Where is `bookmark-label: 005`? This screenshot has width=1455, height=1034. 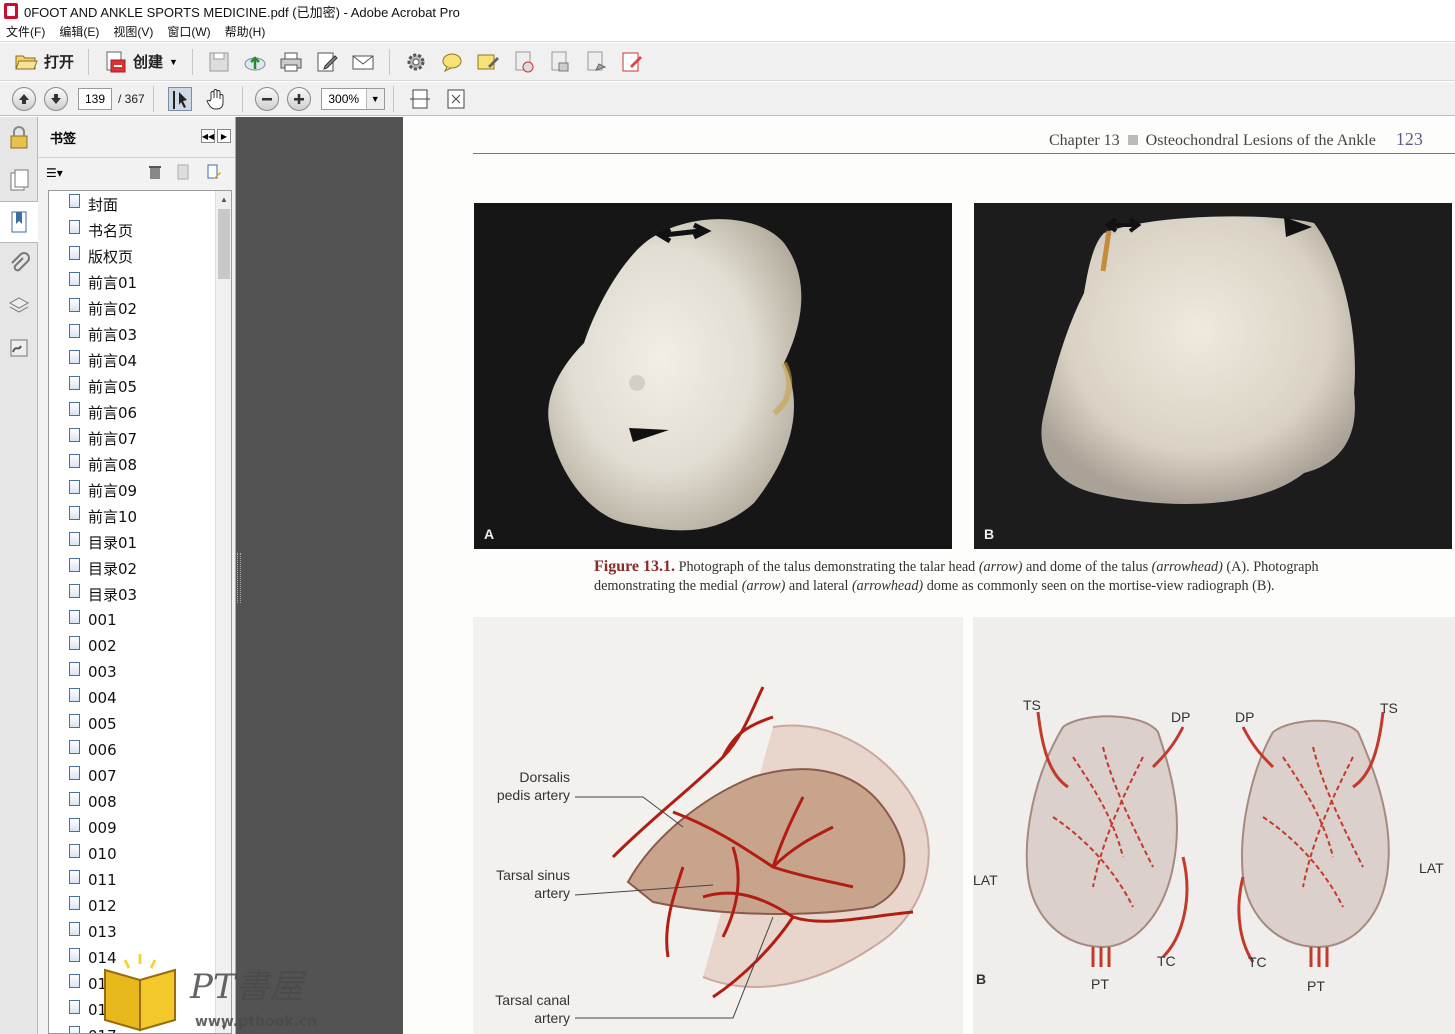
bookmark-label: 005 is located at coordinates (102, 724).